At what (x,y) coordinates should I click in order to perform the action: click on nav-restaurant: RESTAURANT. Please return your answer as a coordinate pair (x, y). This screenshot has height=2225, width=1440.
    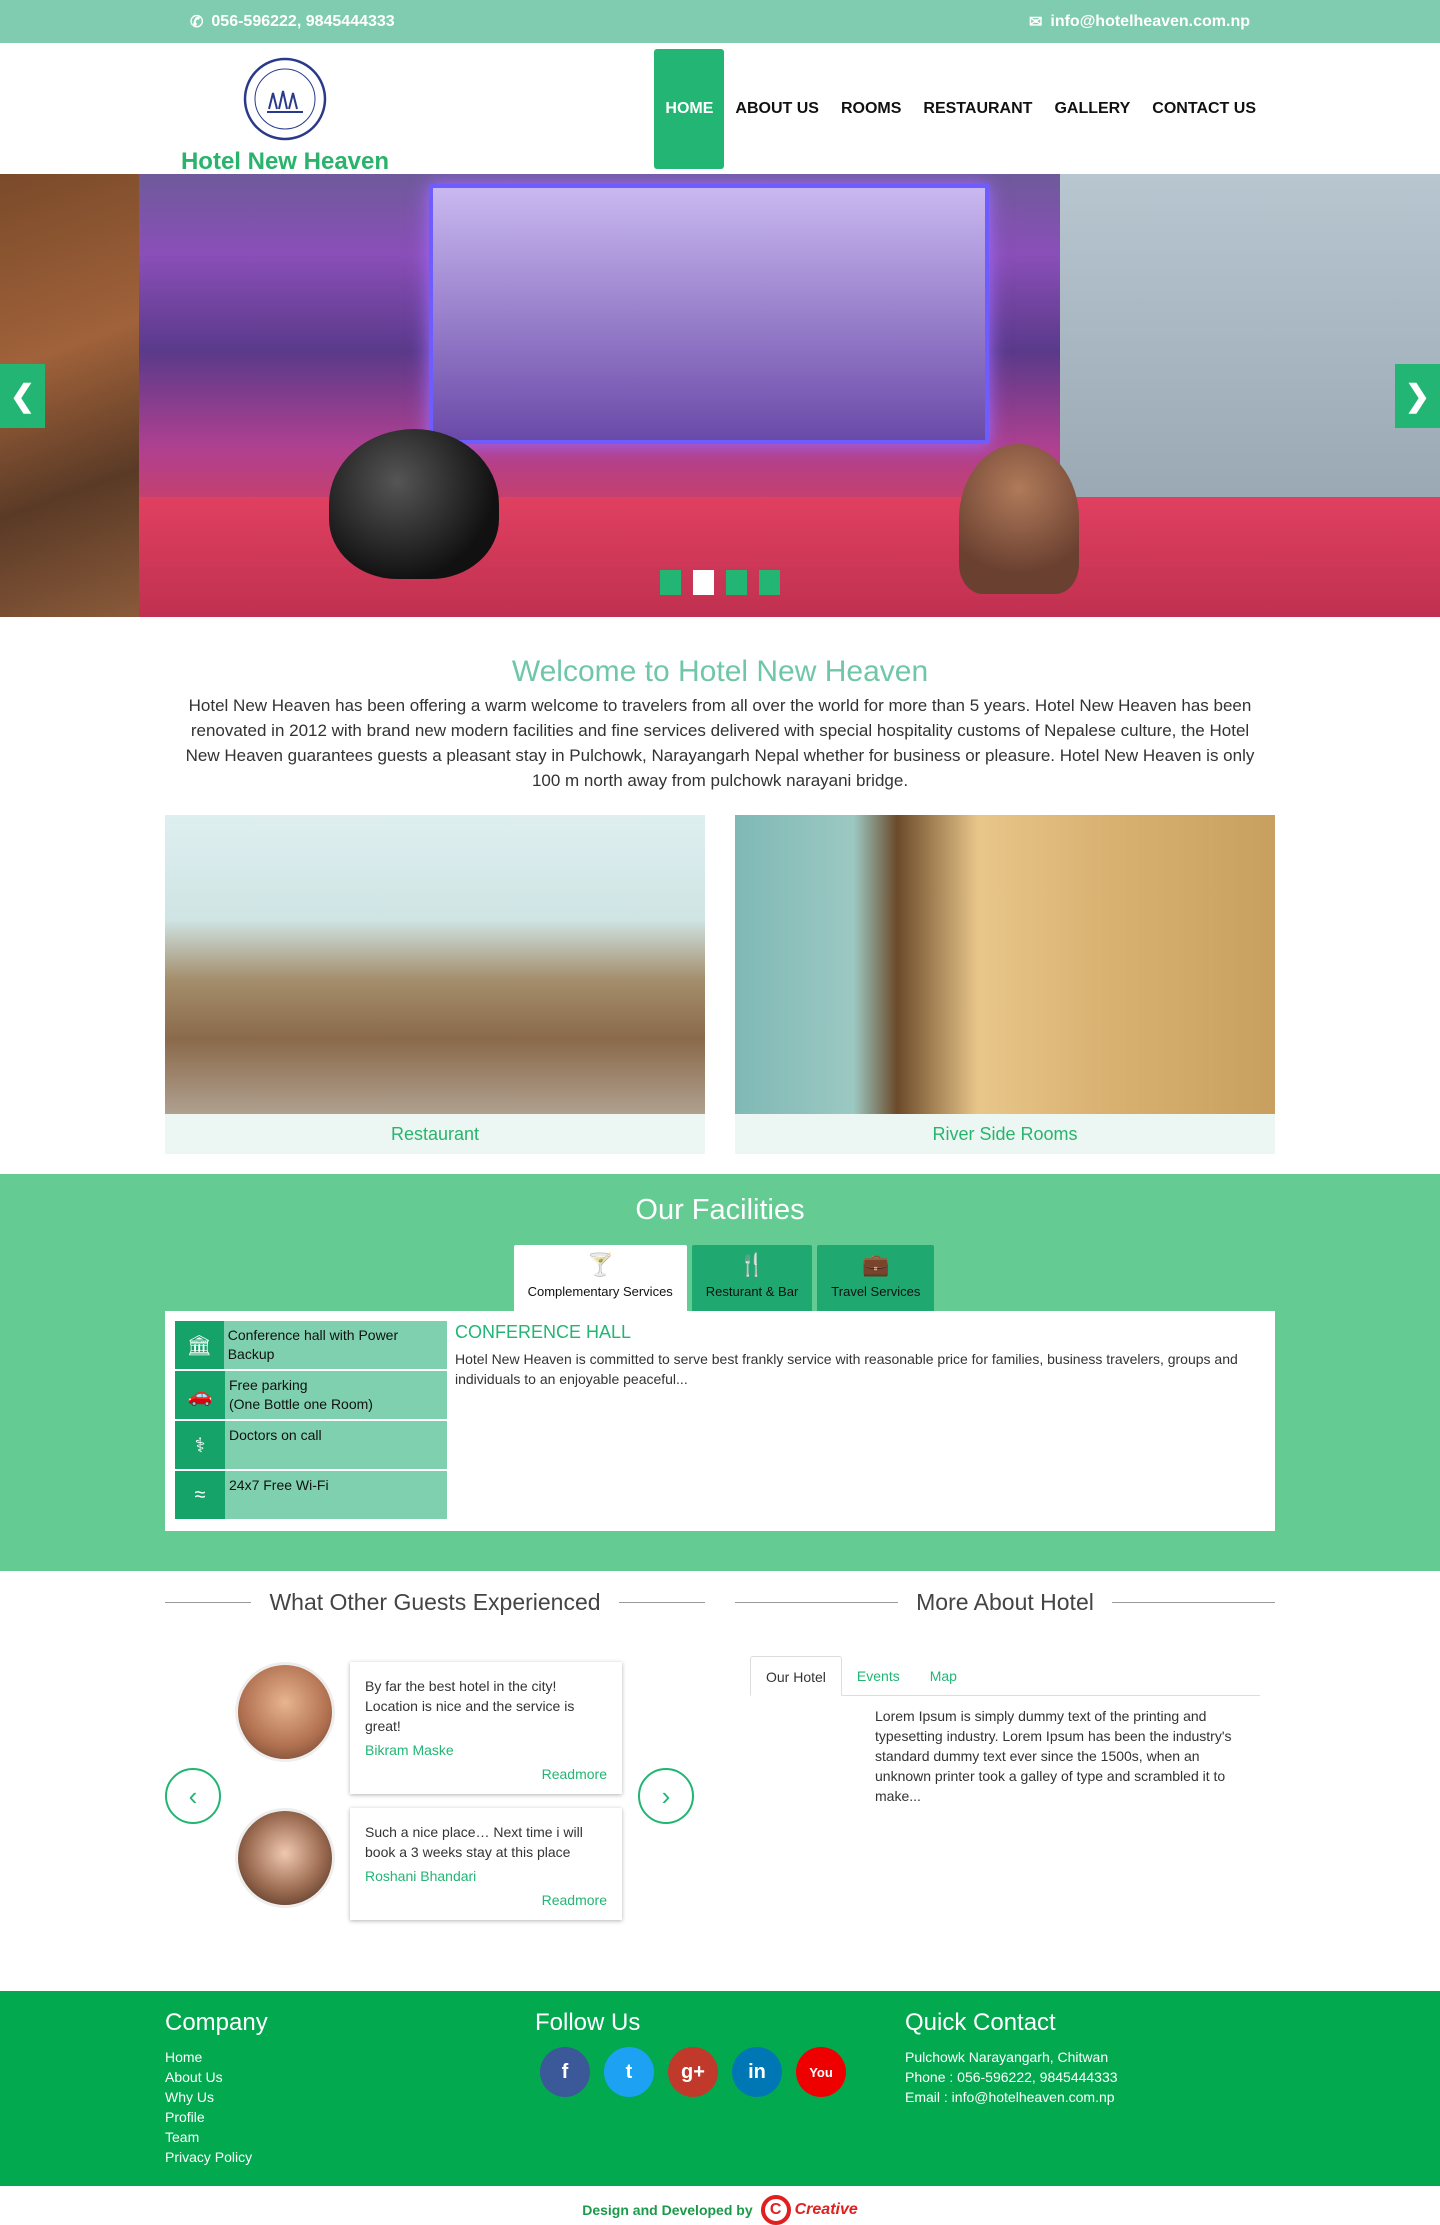
    Looking at the image, I should click on (977, 109).